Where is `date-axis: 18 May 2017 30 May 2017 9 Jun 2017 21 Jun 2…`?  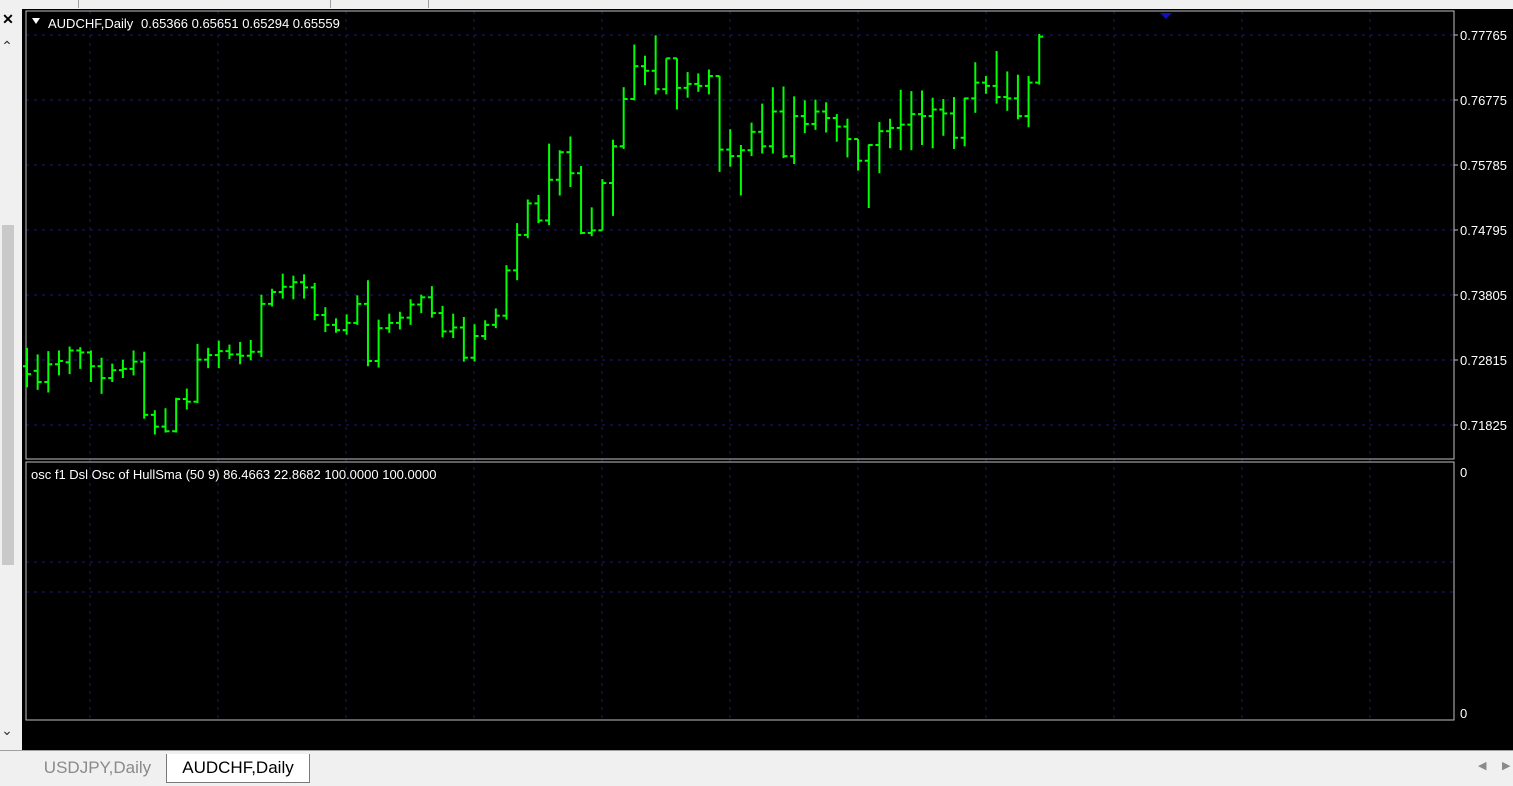 date-axis: 18 May 2017 30 May 2017 9 Jun 2017 21 Jun 2… is located at coordinates (769, 735).